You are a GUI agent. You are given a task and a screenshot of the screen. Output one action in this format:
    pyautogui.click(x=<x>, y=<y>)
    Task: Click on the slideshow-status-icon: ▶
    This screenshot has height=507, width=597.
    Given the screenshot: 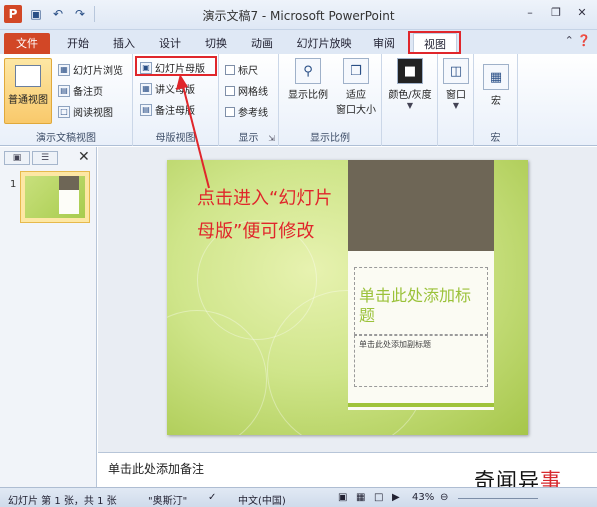 What is the action you would take?
    pyautogui.click(x=396, y=497)
    